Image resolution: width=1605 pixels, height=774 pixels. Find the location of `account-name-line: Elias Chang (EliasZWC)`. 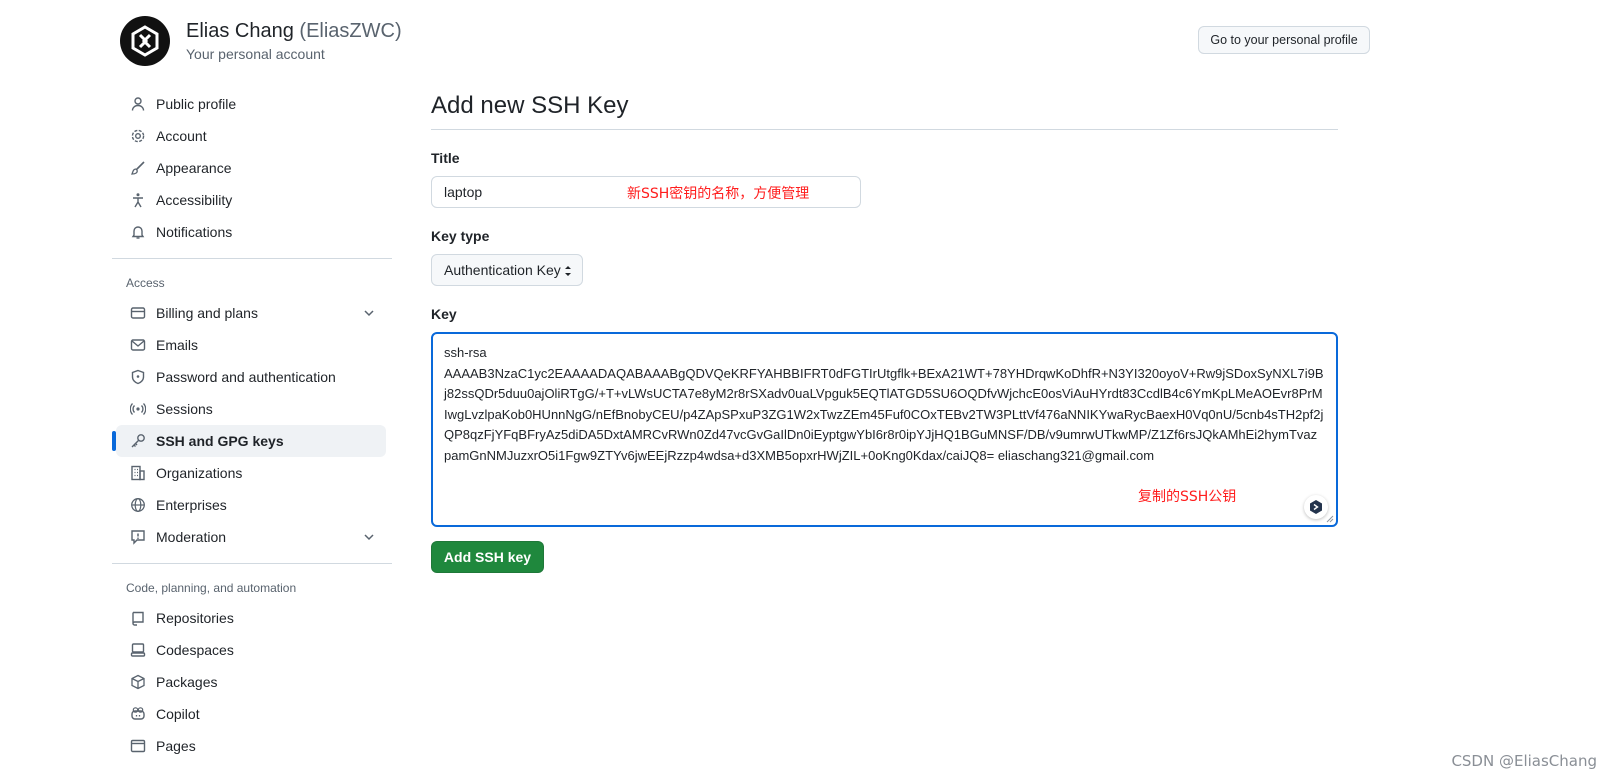

account-name-line: Elias Chang (EliasZWC) is located at coordinates (294, 31).